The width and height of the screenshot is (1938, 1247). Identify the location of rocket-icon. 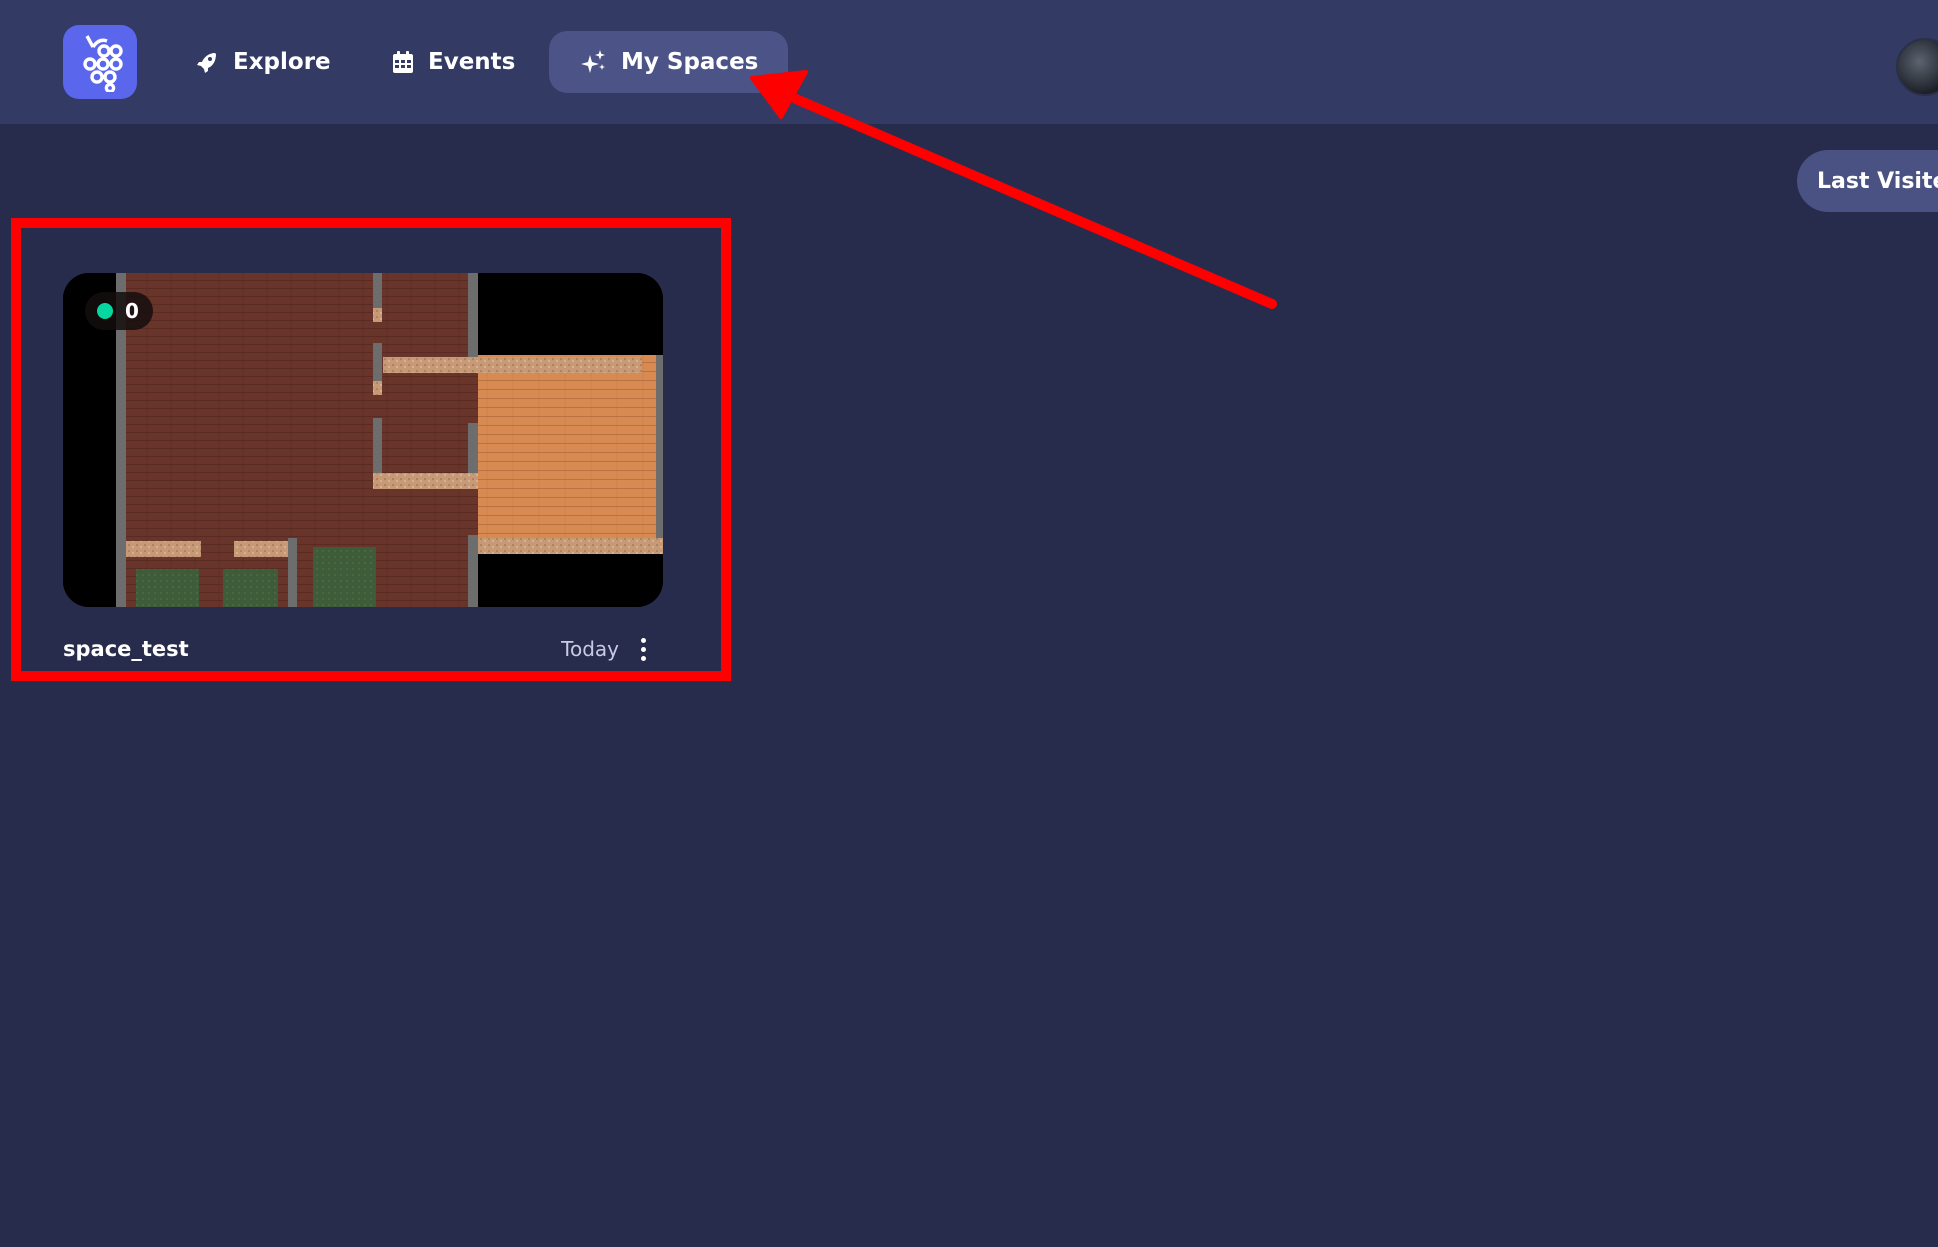
(207, 62).